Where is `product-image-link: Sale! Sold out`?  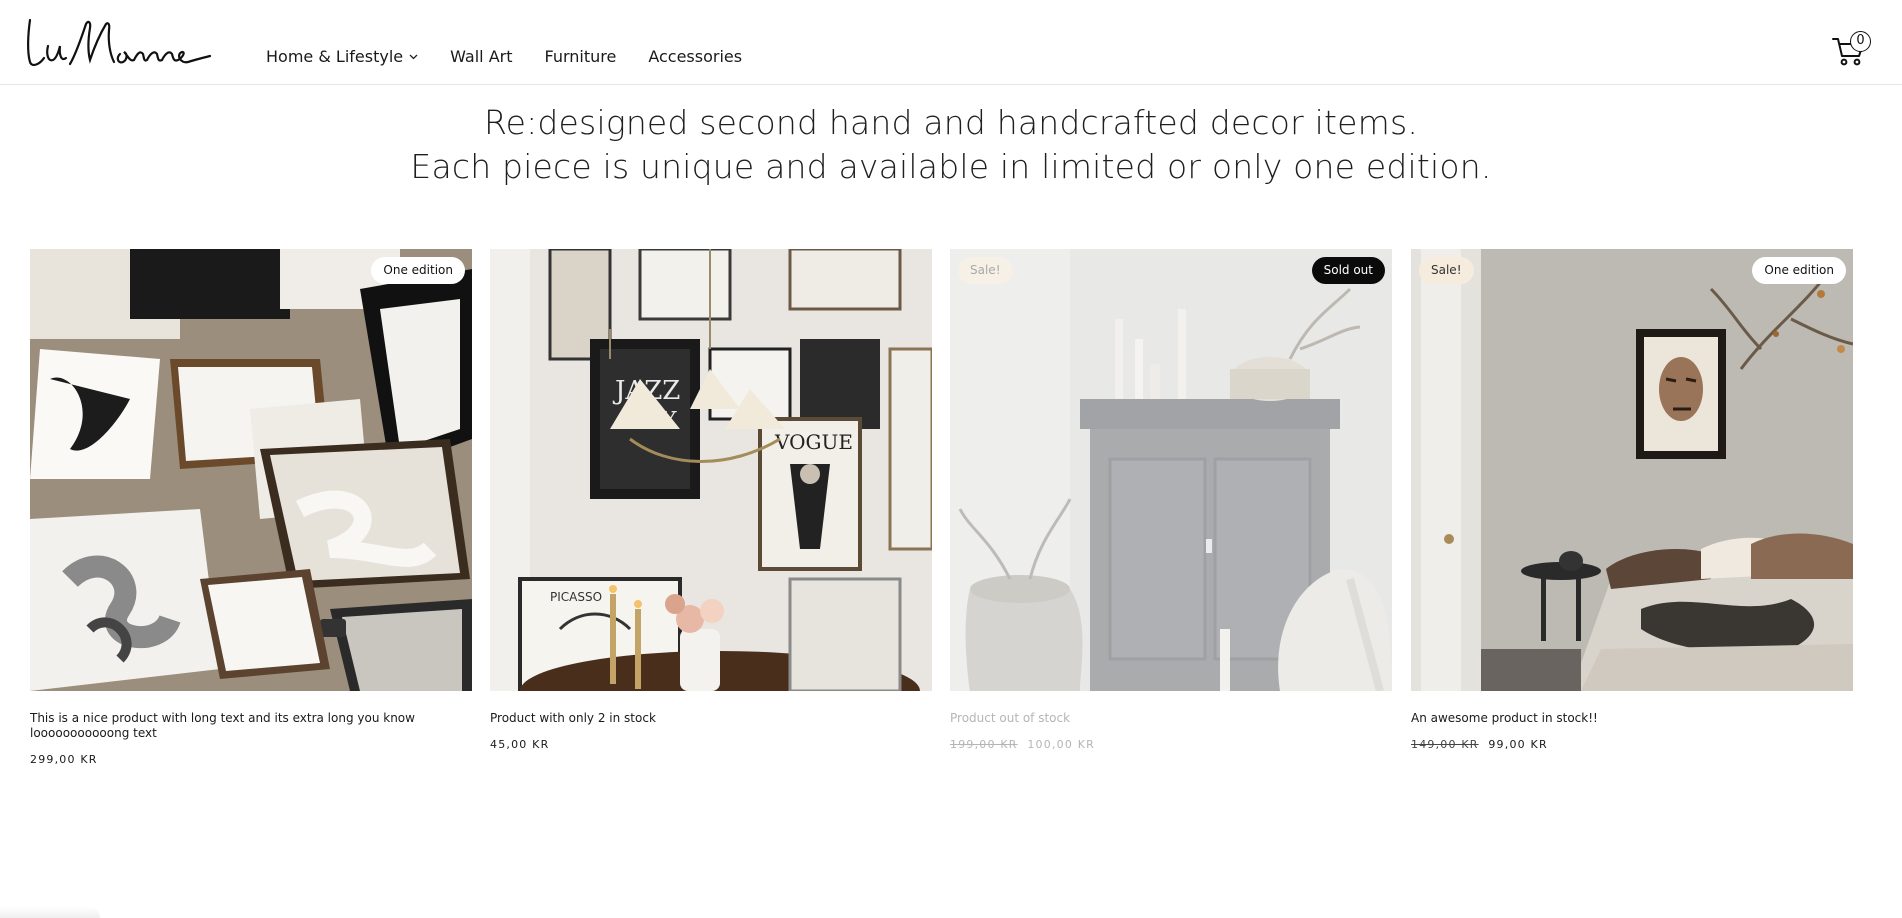 product-image-link: Sale! Sold out is located at coordinates (1171, 470).